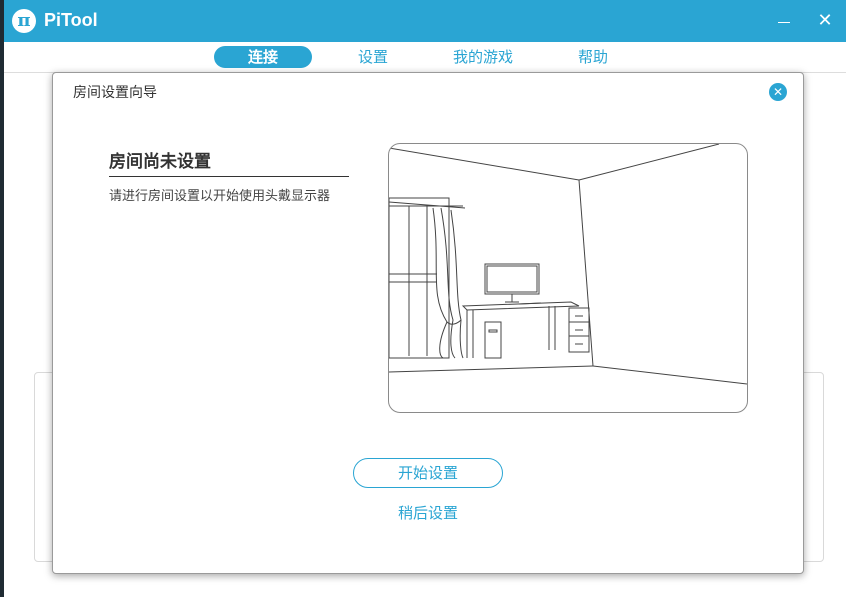 This screenshot has width=846, height=597. I want to click on title-bar: π PiTool ✕, so click(425, 21).